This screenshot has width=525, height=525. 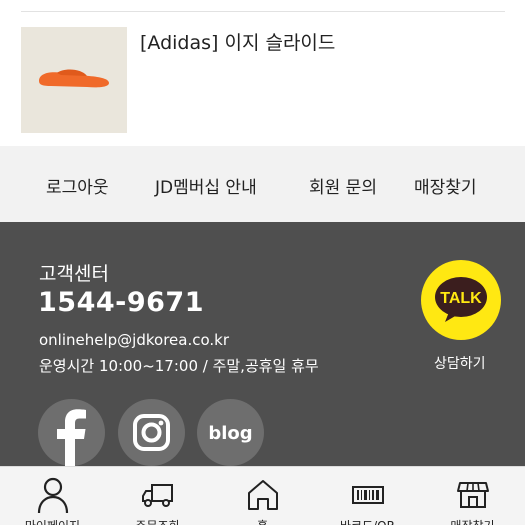 What do you see at coordinates (71, 437) in the screenshot?
I see `facebook-icon` at bounding box center [71, 437].